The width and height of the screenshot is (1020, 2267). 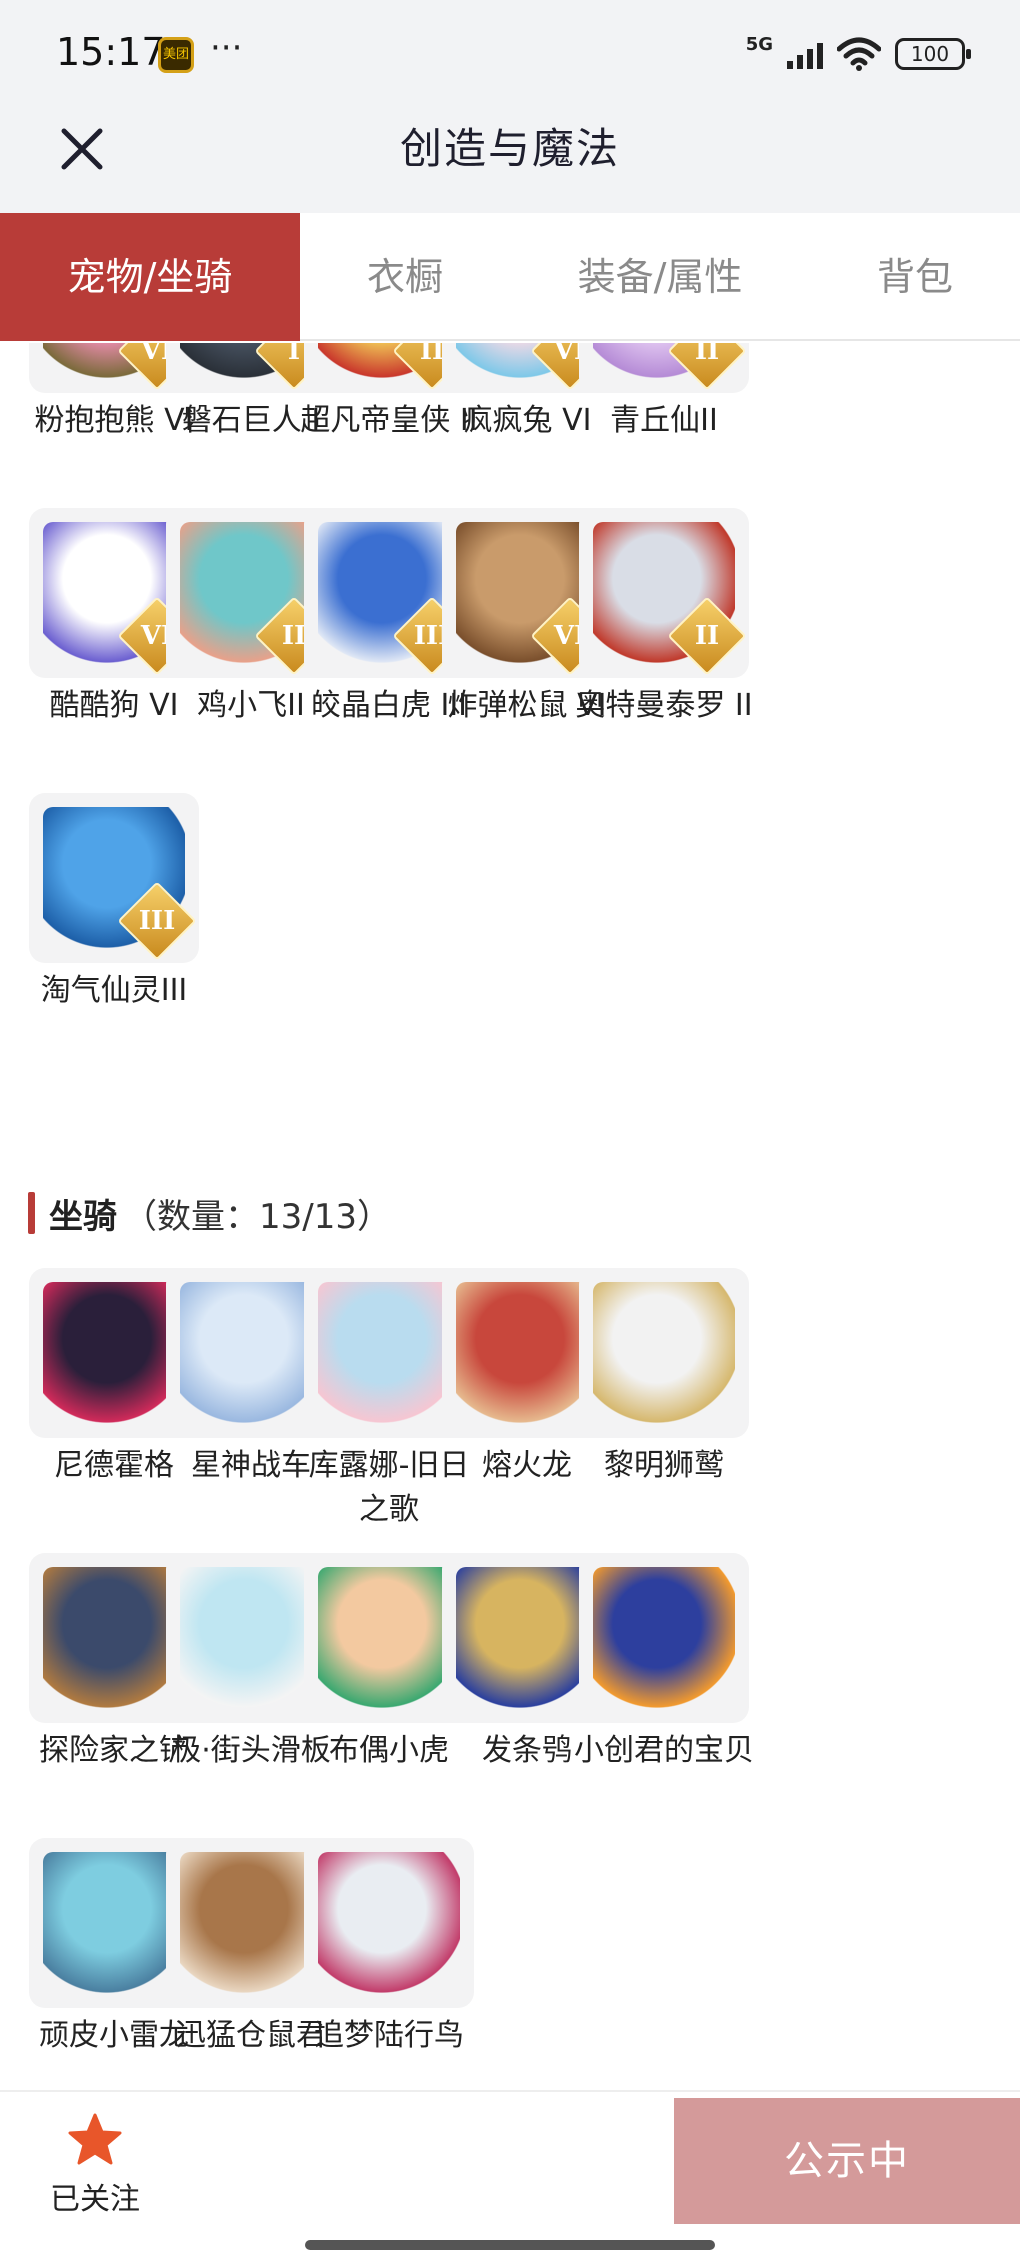 I want to click on mount-name: 黎明狮鹫, so click(x=664, y=1465).